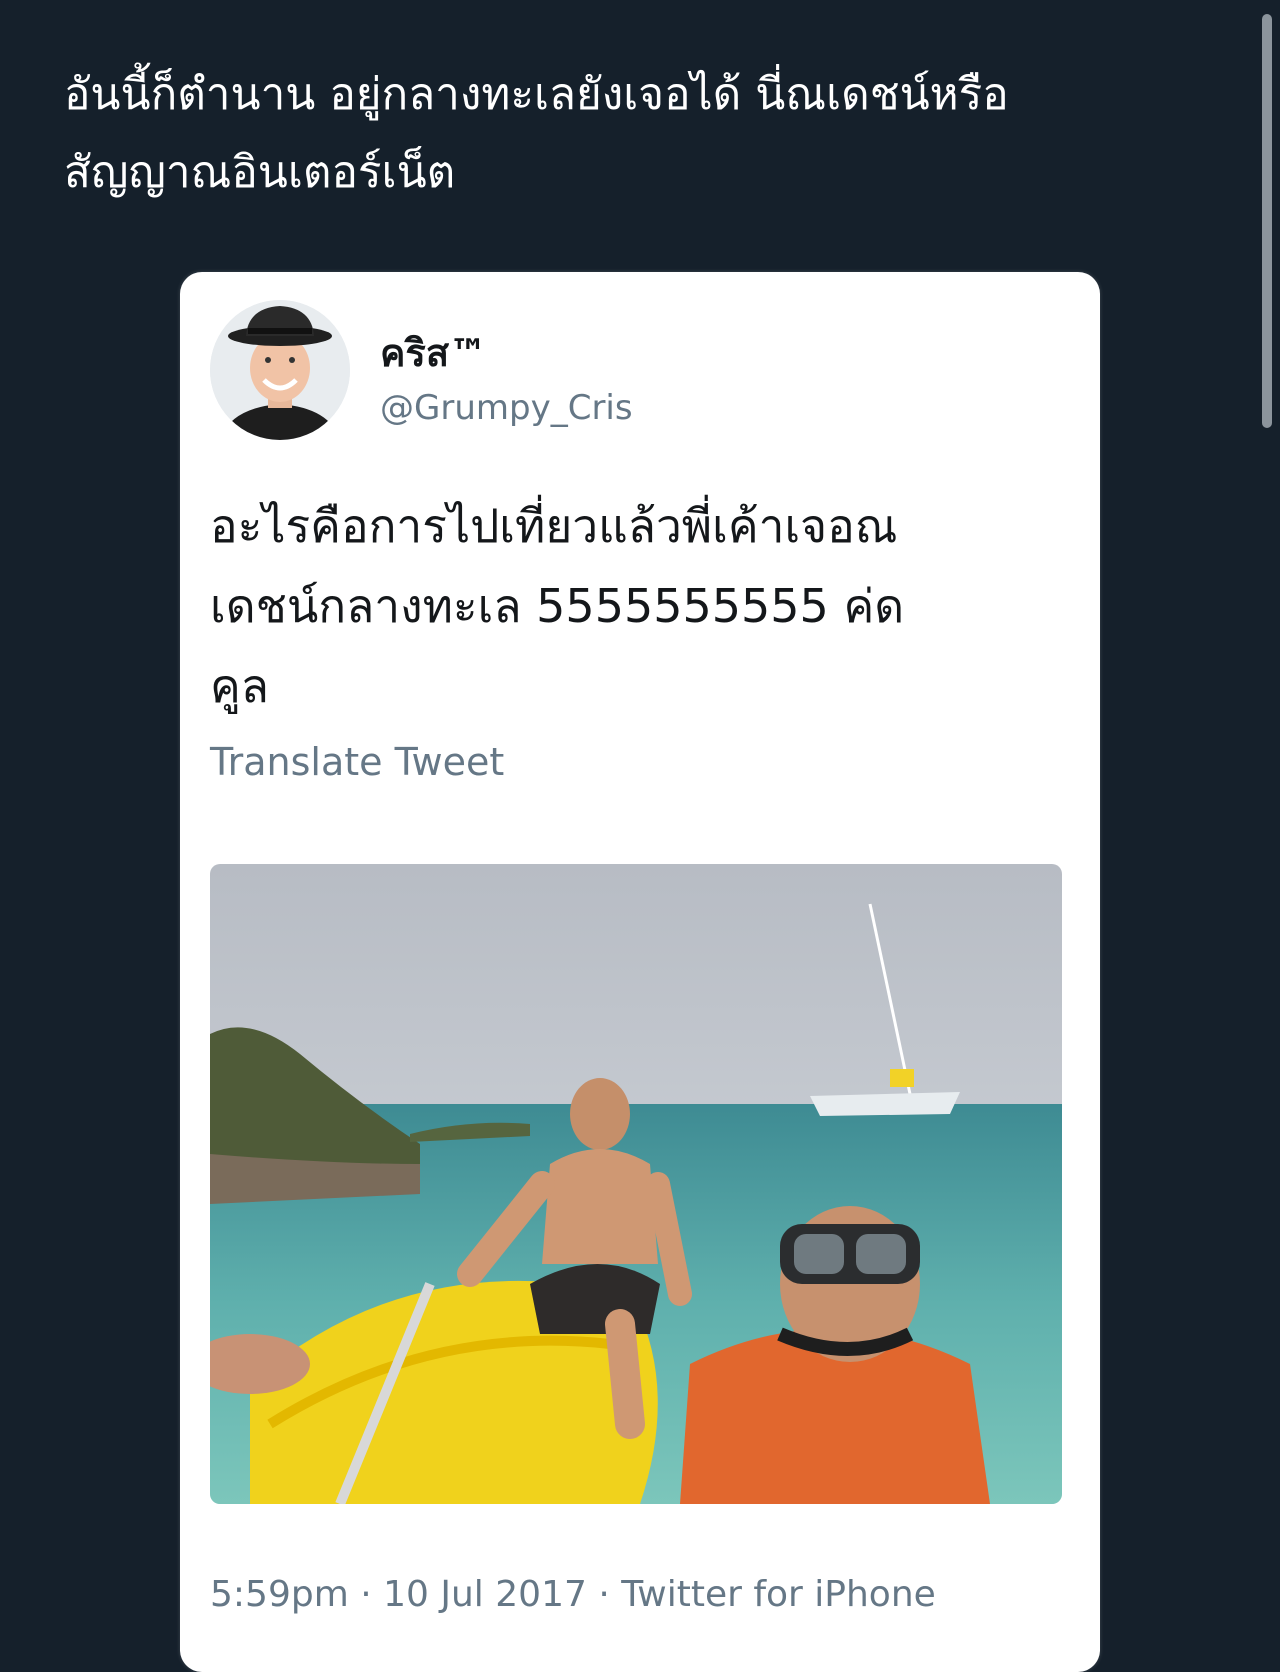 This screenshot has width=1280, height=1672. What do you see at coordinates (357, 762) in the screenshot?
I see `translate-tweet-link: Translate Tweet` at bounding box center [357, 762].